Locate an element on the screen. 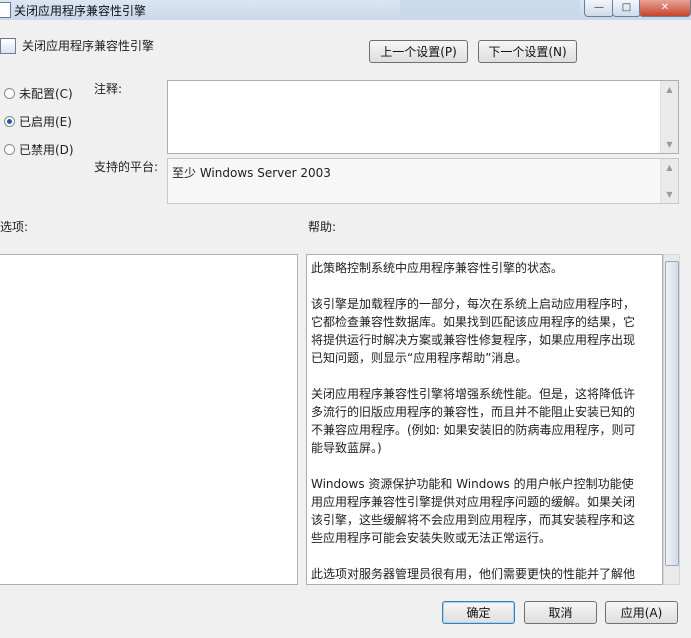 The width and height of the screenshot is (691, 638). close-icon: ✕ is located at coordinates (665, 7).